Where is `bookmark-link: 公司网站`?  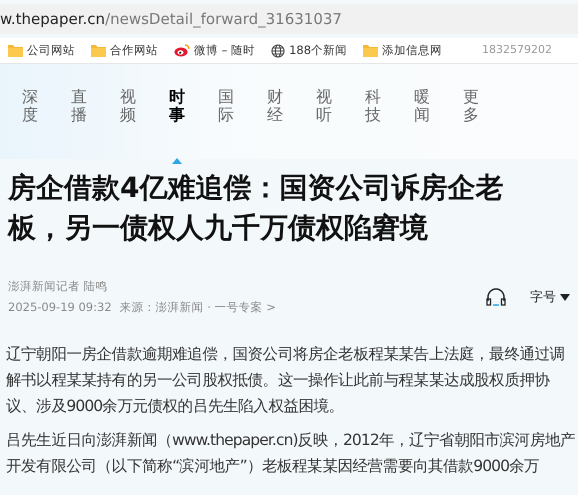 bookmark-link: 公司网站 is located at coordinates (41, 51).